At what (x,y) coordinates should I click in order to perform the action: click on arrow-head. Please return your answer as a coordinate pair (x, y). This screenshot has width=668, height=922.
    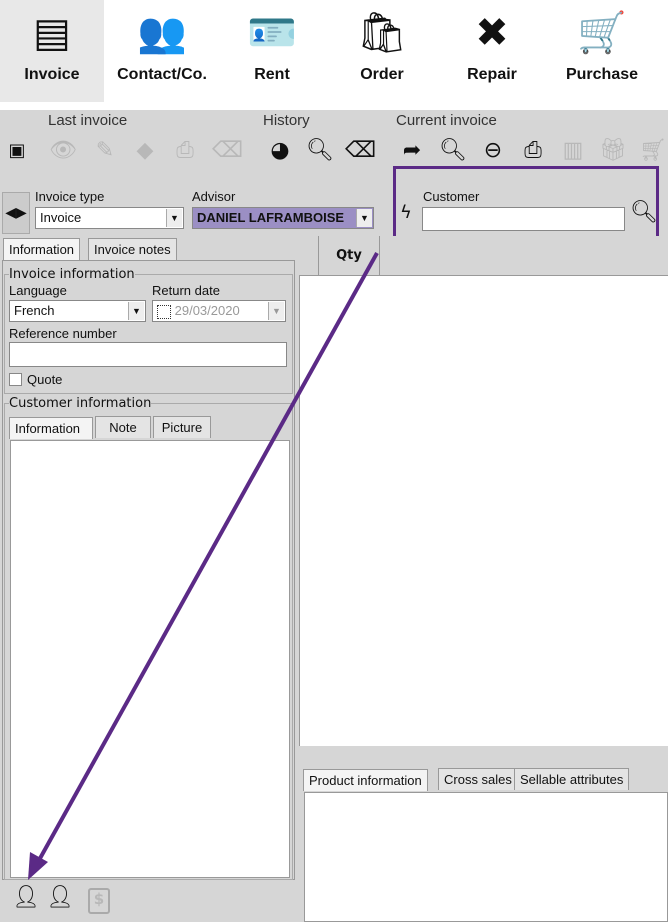
    Looking at the image, I should click on (38, 866).